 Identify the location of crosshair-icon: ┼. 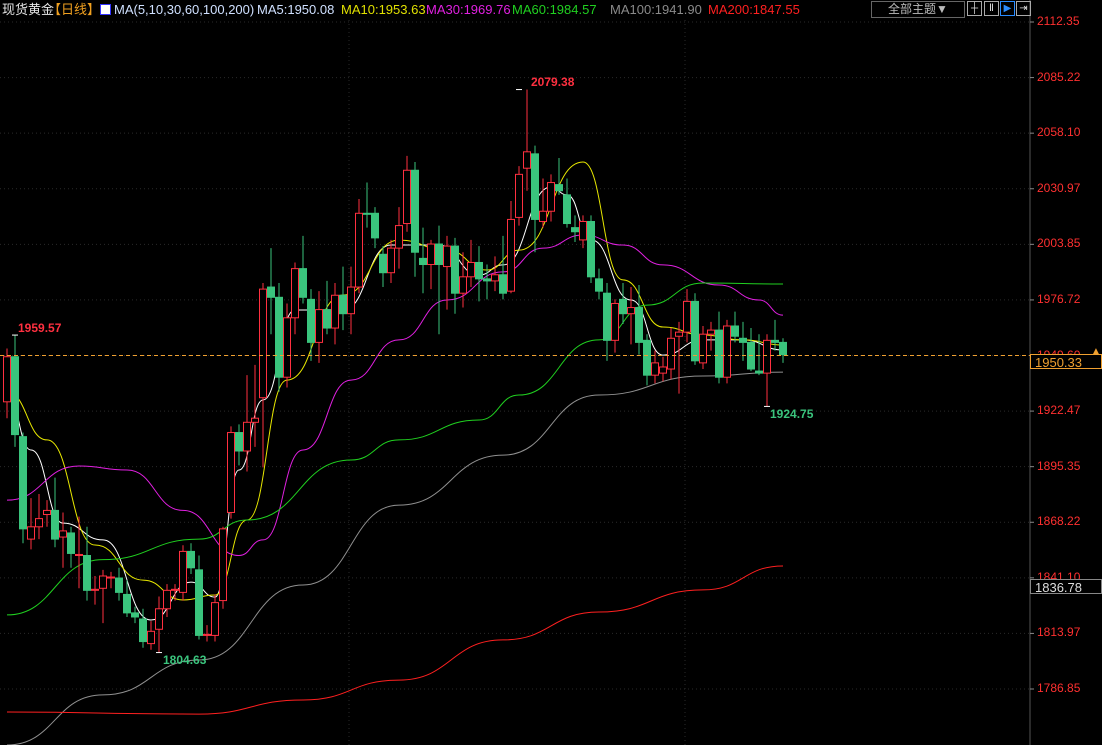
(974, 8).